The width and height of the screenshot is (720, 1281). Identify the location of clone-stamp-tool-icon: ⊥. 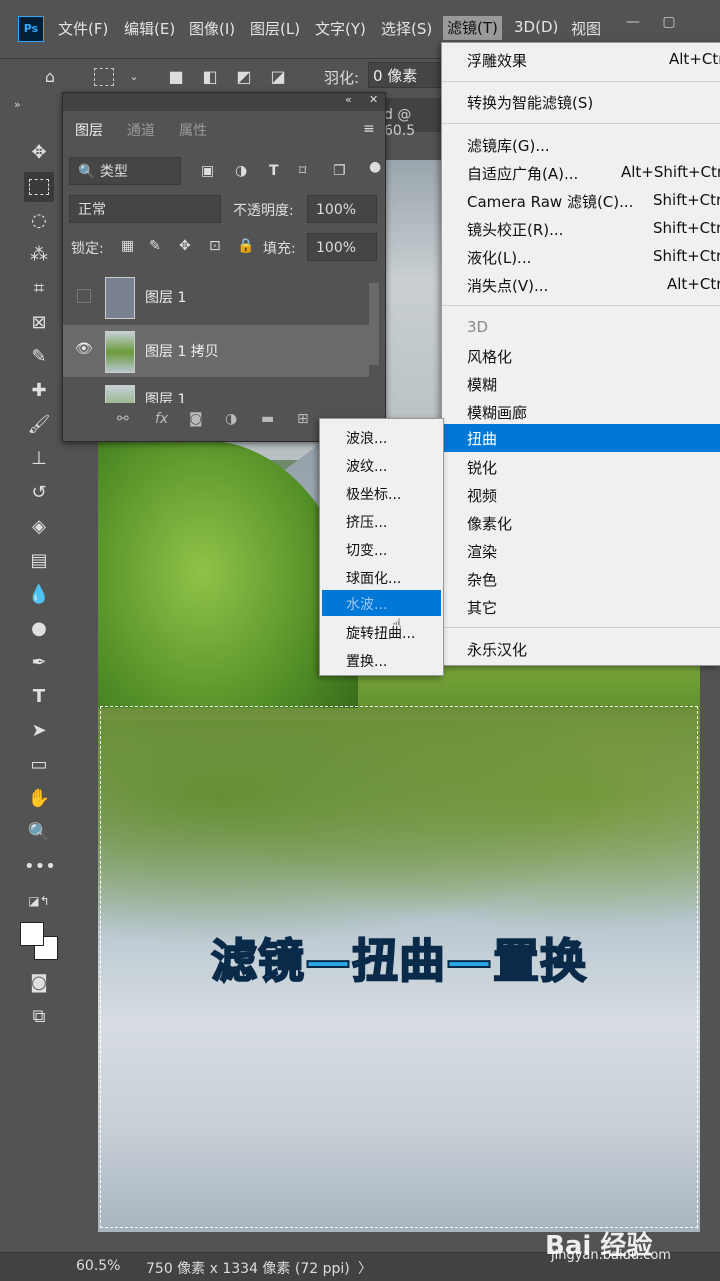
(39, 459).